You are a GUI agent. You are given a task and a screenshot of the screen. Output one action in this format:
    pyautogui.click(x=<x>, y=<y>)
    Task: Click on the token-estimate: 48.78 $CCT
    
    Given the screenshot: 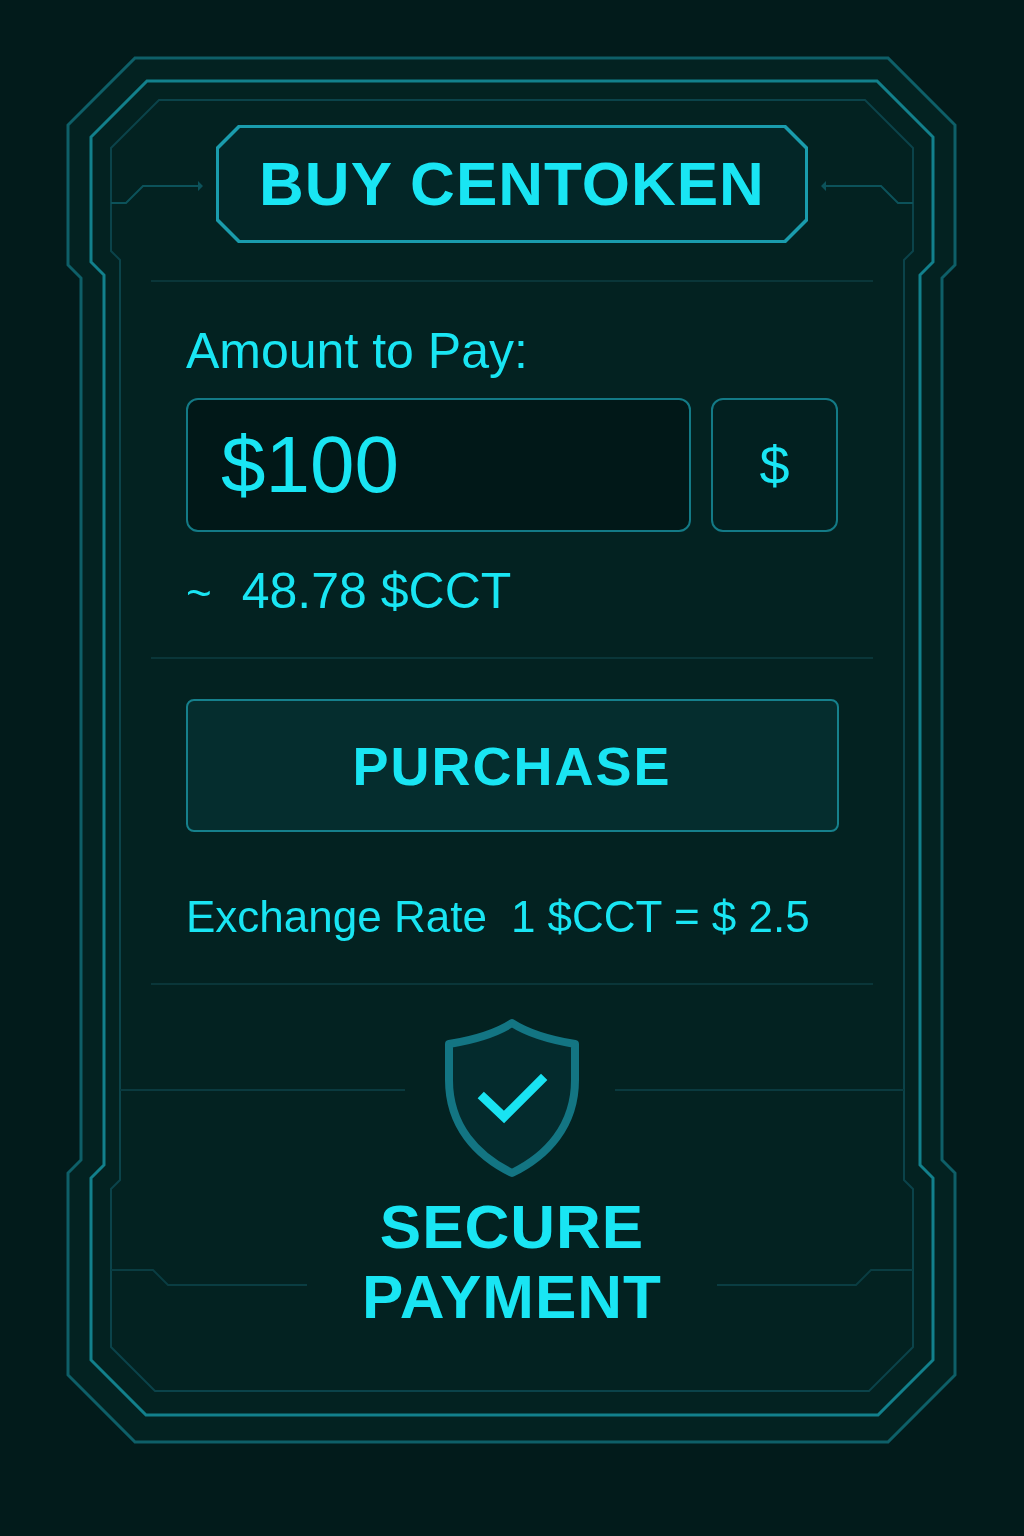 What is the action you would take?
    pyautogui.click(x=376, y=591)
    